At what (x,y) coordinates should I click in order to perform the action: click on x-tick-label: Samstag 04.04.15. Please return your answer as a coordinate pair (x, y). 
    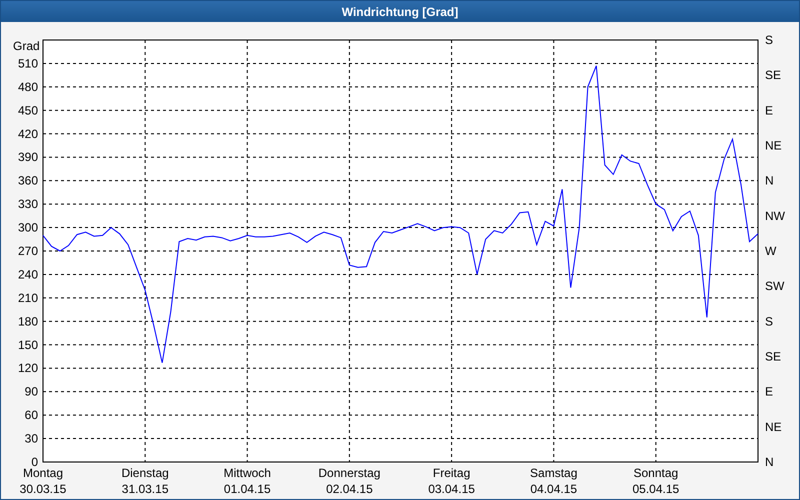
    Looking at the image, I should click on (554, 481).